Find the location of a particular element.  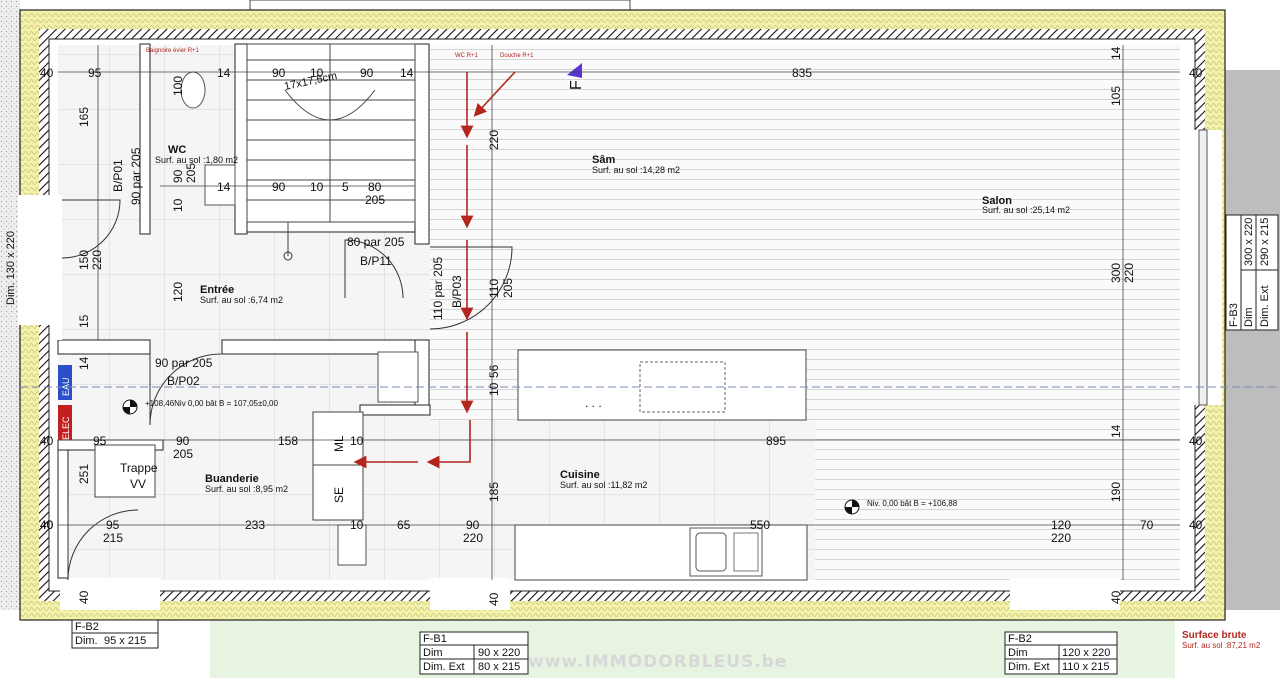

room-salon-surface: Surf. au sol :25,14 m2 is located at coordinates (1026, 210).